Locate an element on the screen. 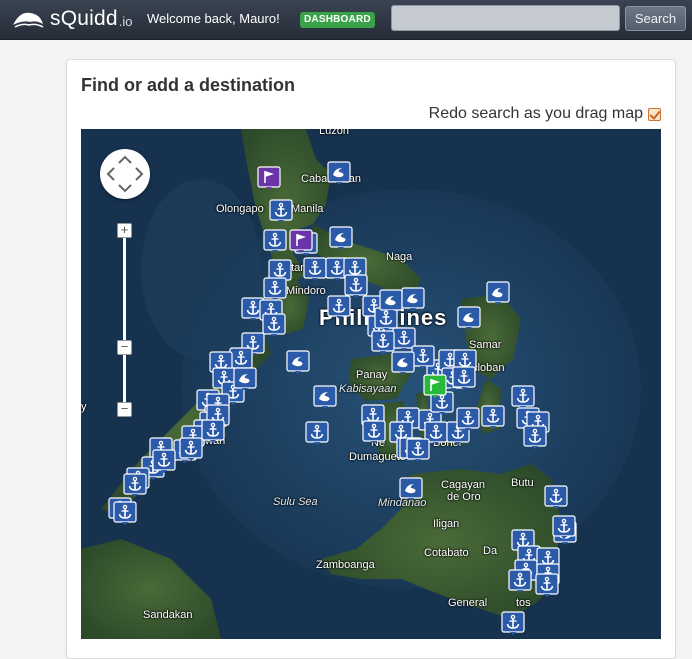 This screenshot has width=692, height=659. map-label-olongapo: Olongapo is located at coordinates (240, 209).